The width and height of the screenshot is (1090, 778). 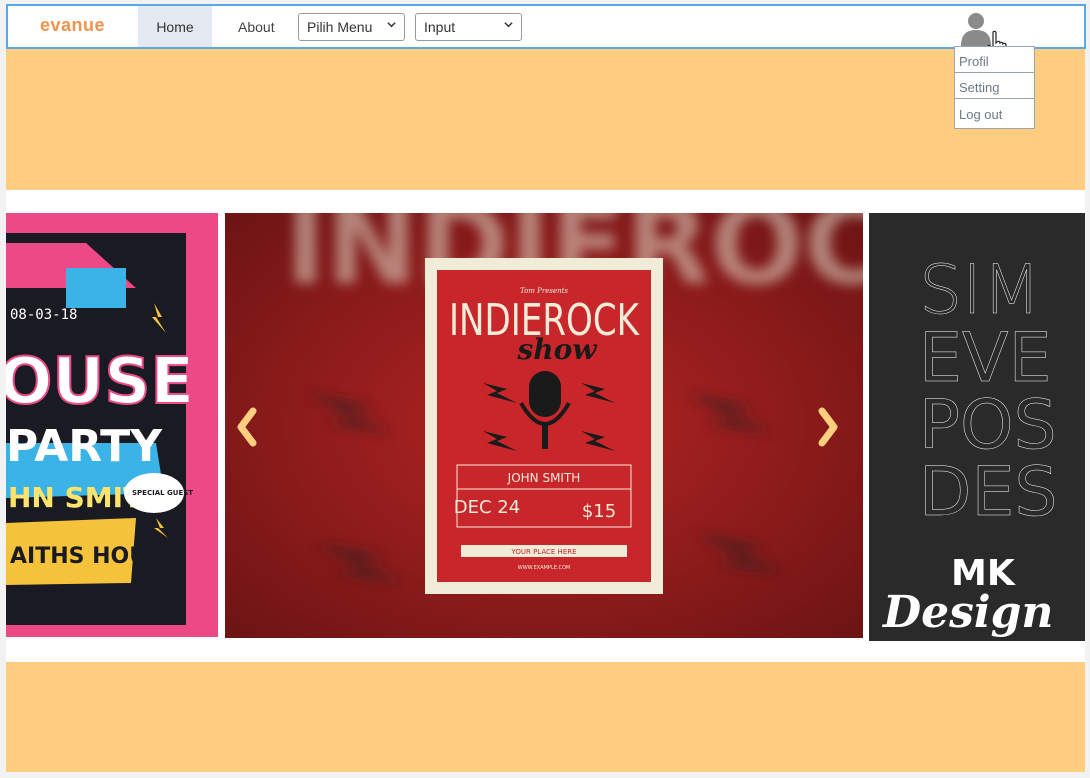 What do you see at coordinates (487, 507) in the screenshot?
I see `poster-date: DEC 24` at bounding box center [487, 507].